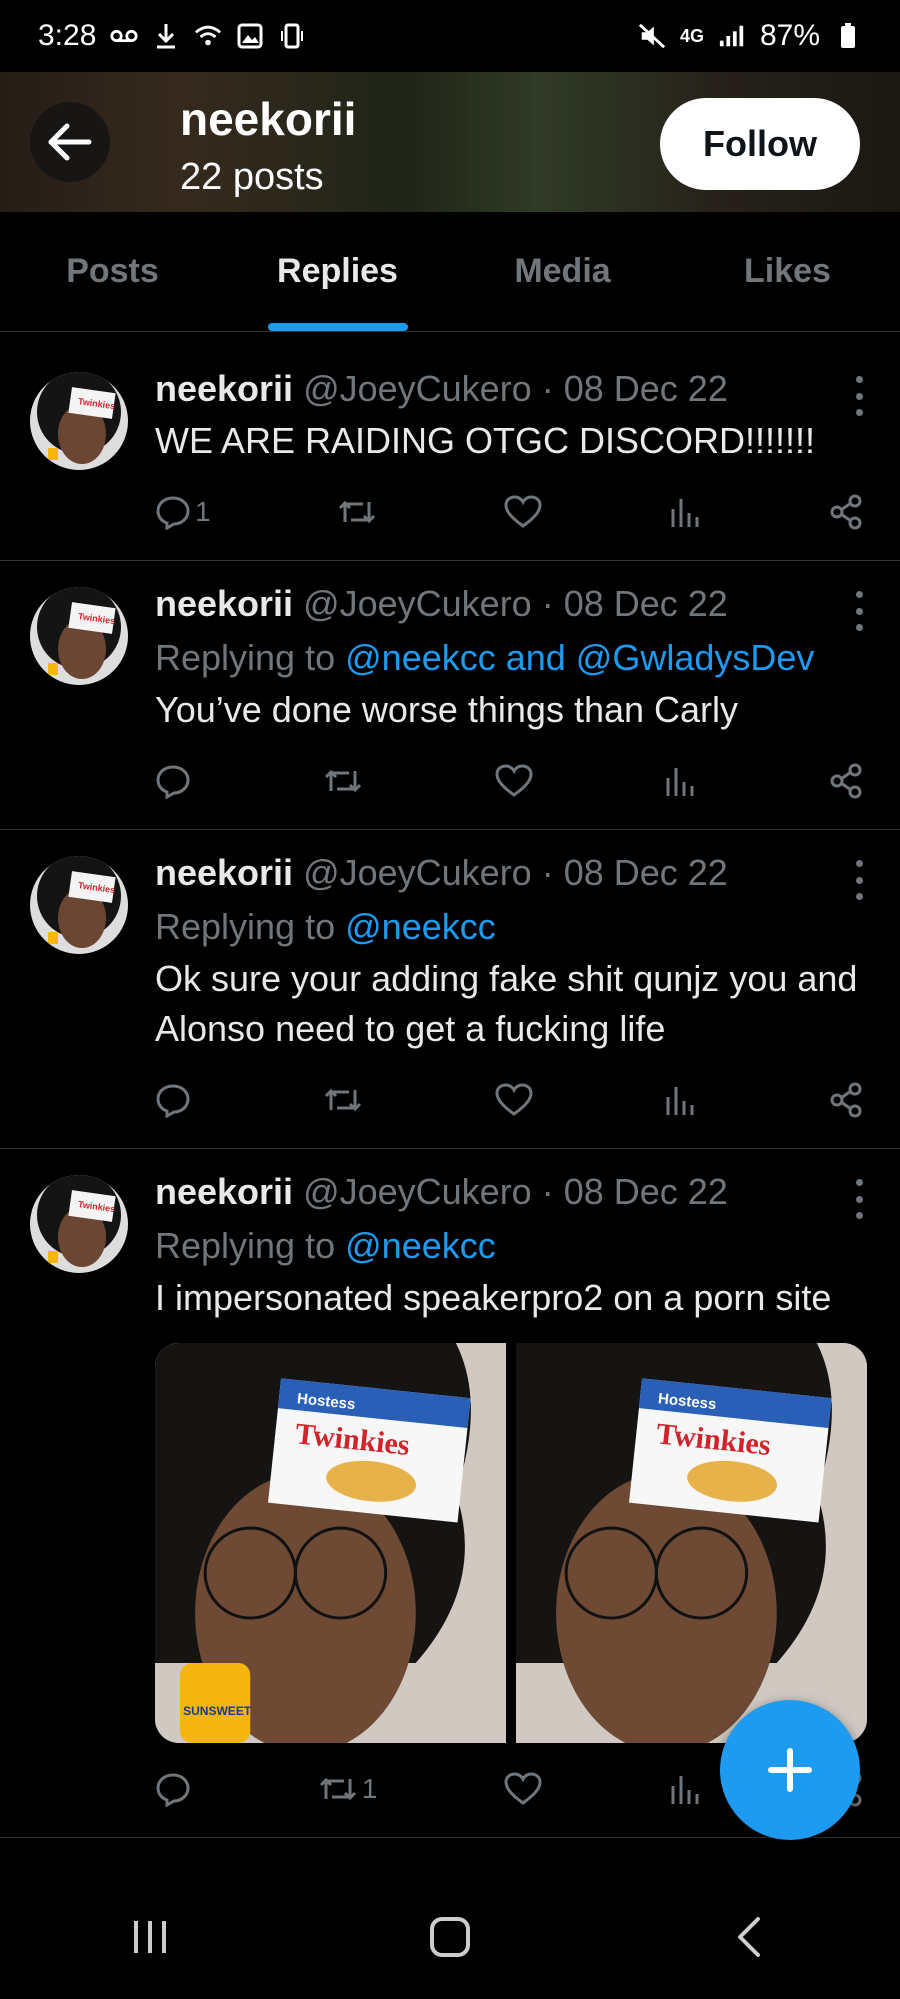 The height and width of the screenshot is (1999, 900). I want to click on wifi-icon, so click(208, 36).